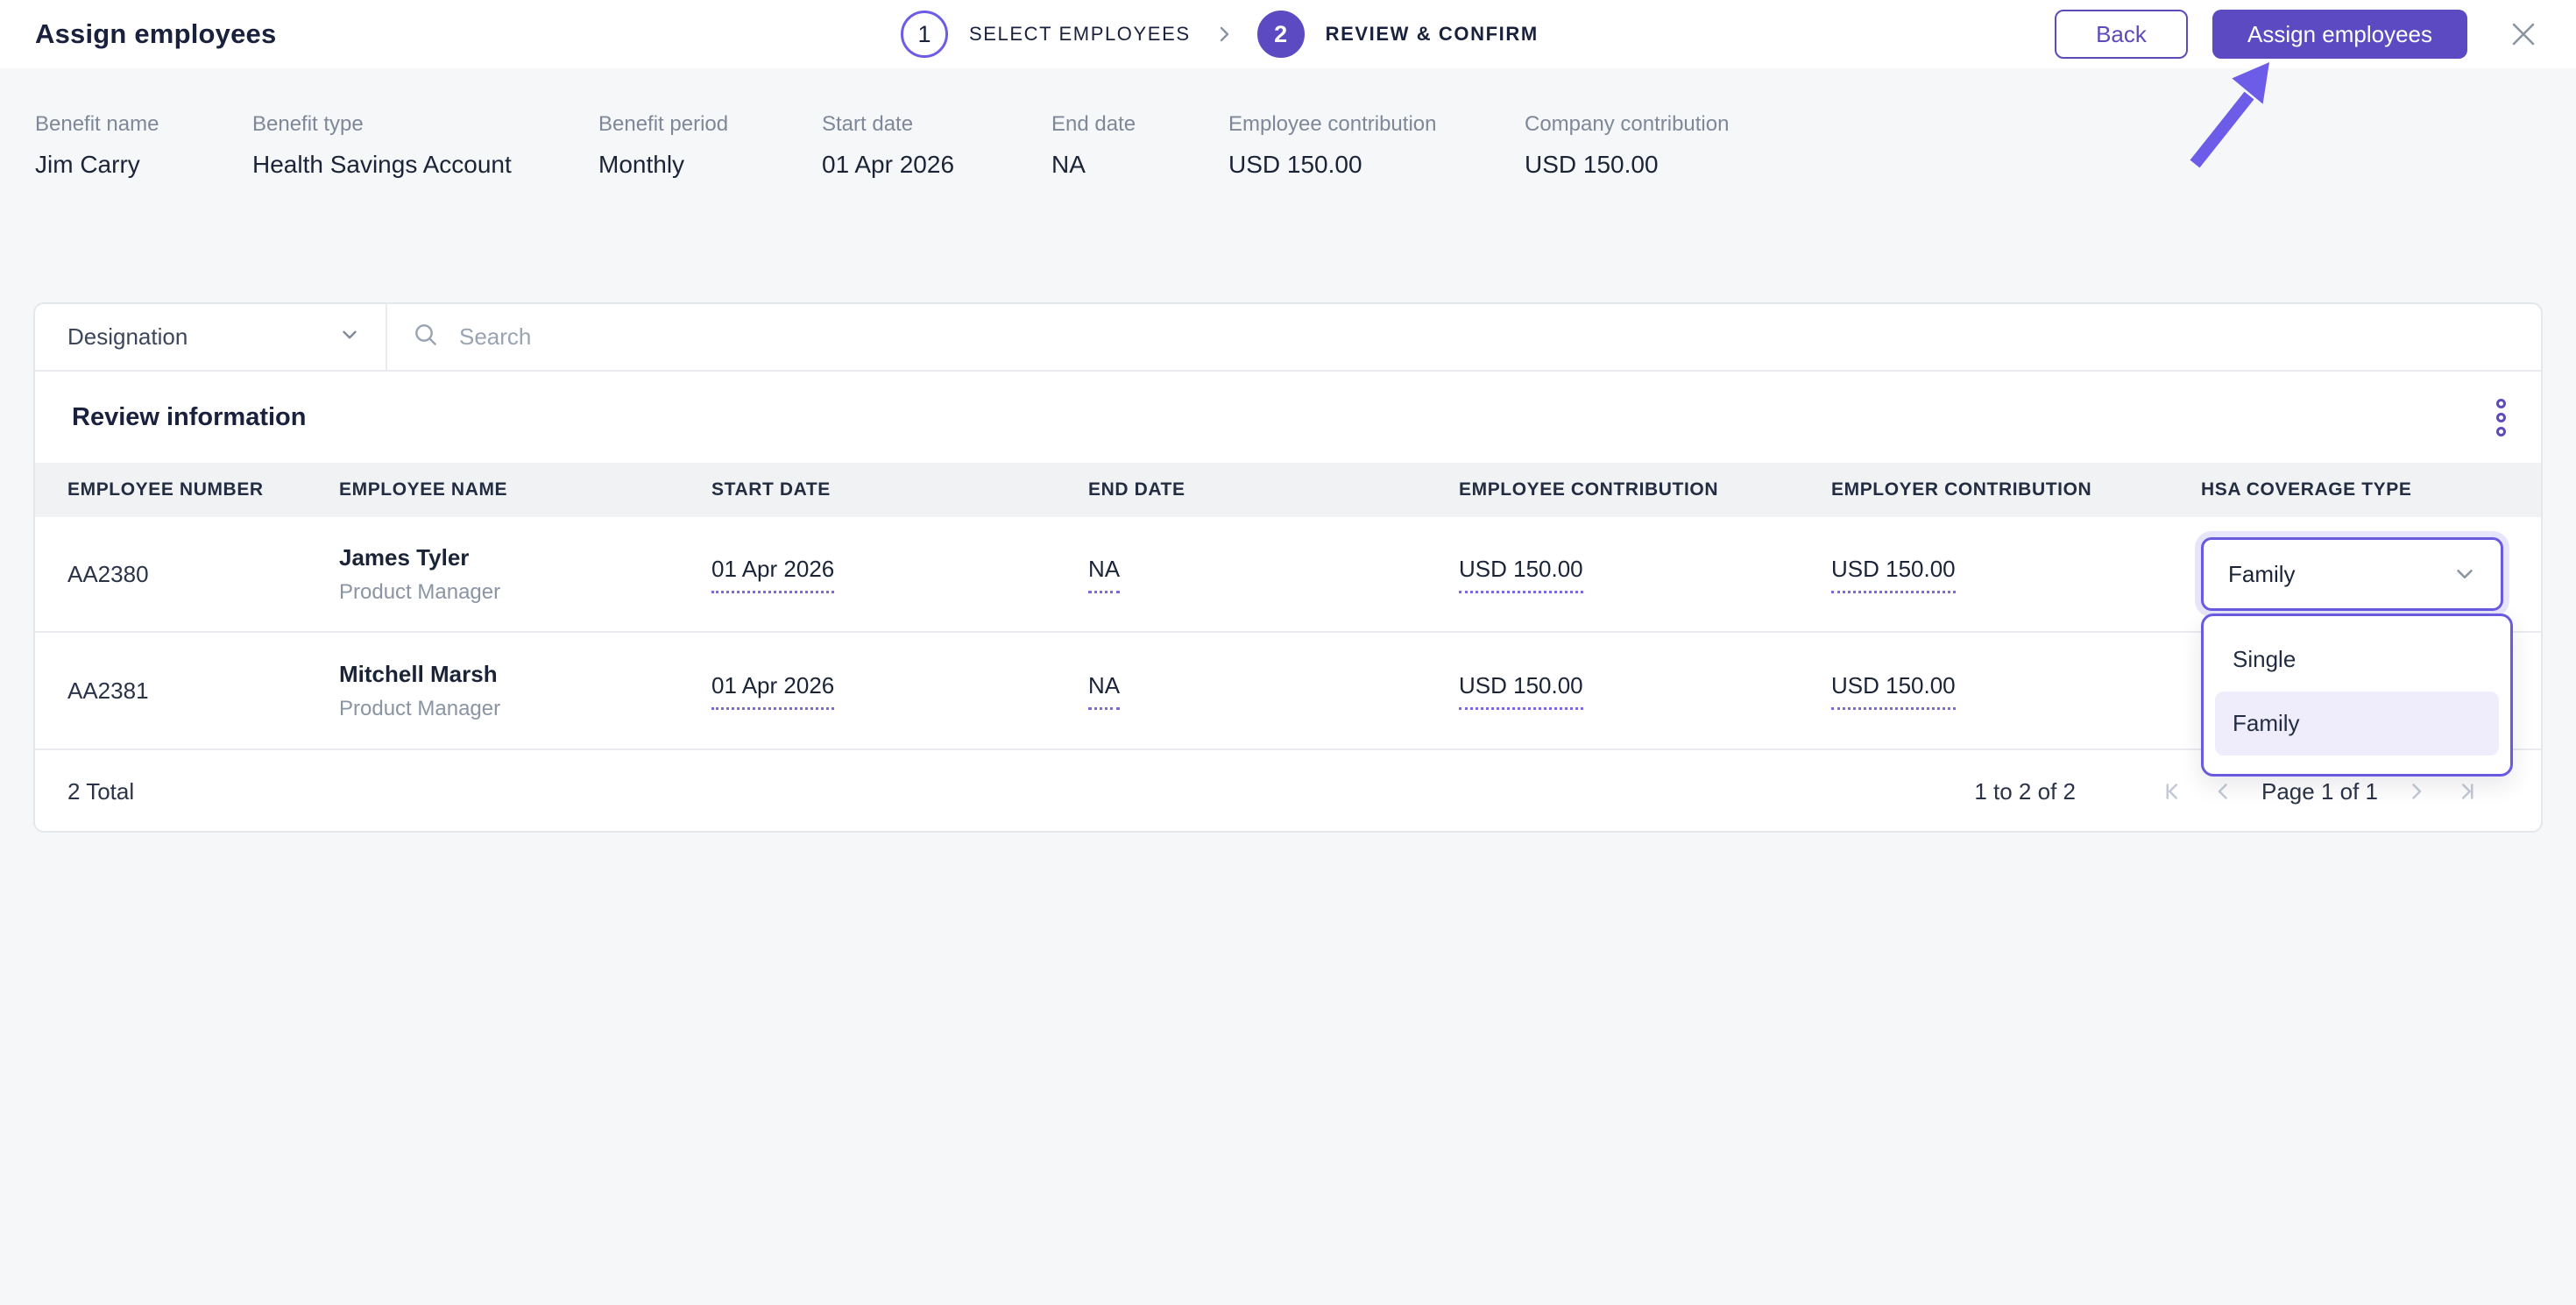 This screenshot has height=1305, width=2576. I want to click on employee-number-cell: AA2380, so click(108, 573).